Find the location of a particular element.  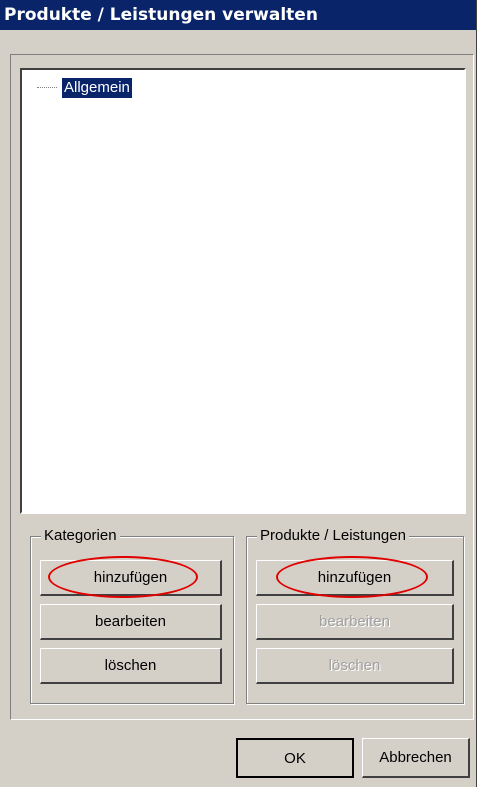

produkte-group-title: Produkte / Leistungen is located at coordinates (333, 536).